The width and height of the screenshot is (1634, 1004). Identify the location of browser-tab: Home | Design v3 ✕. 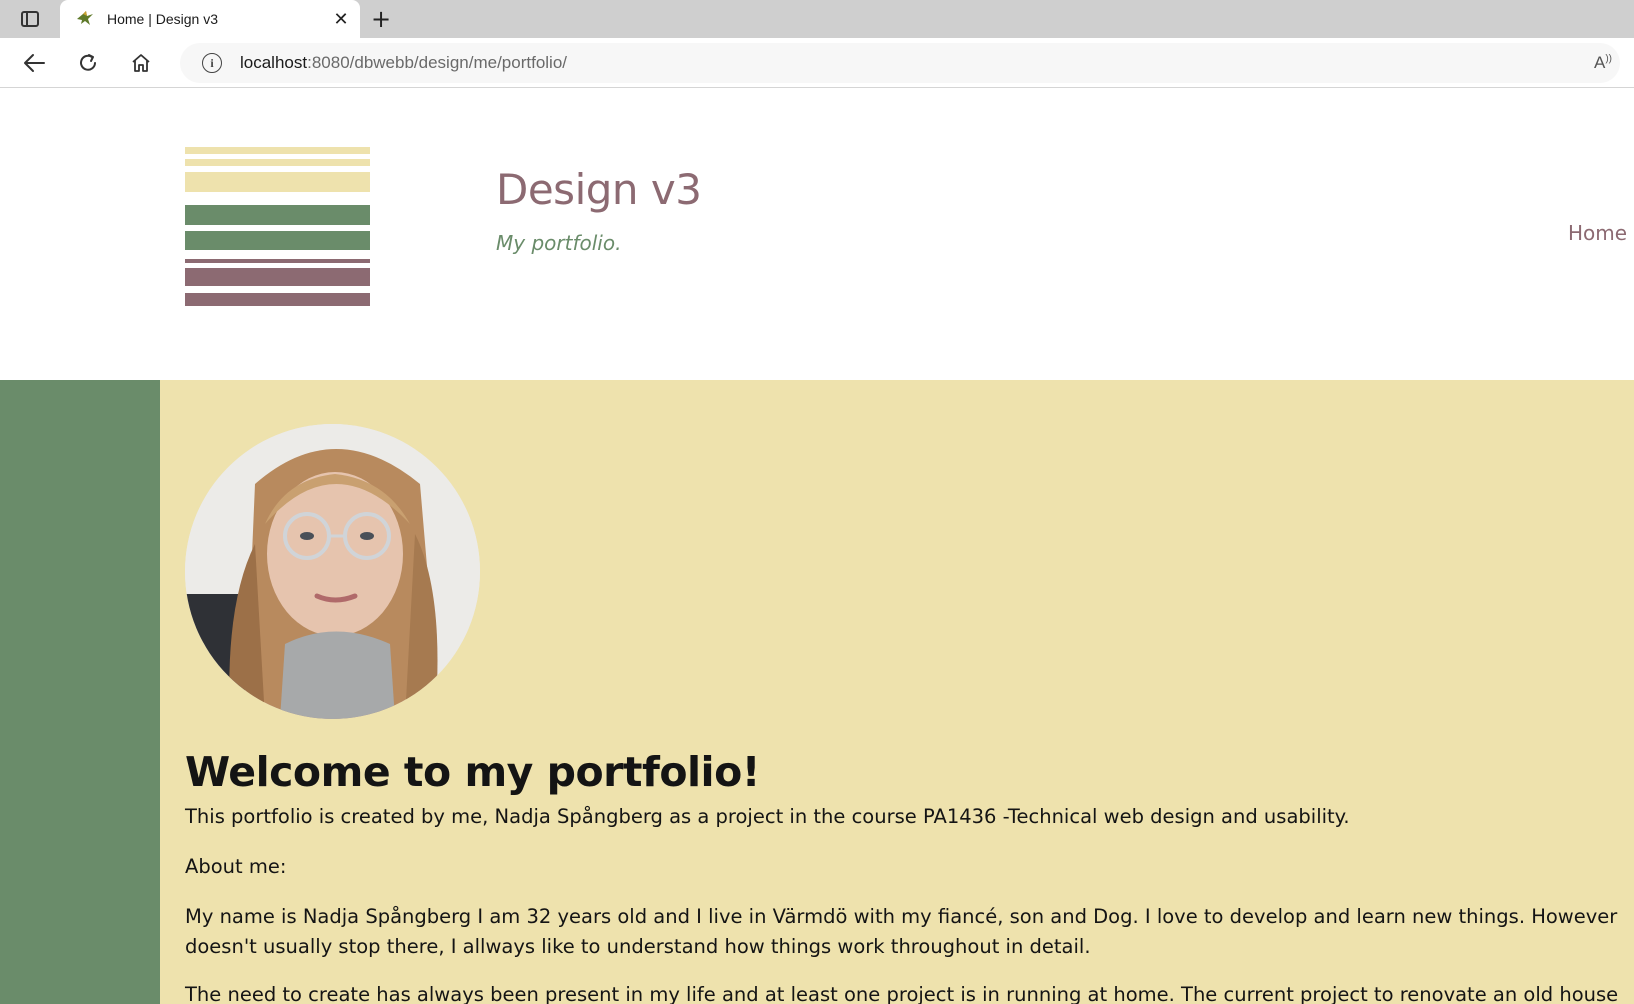
(210, 19).